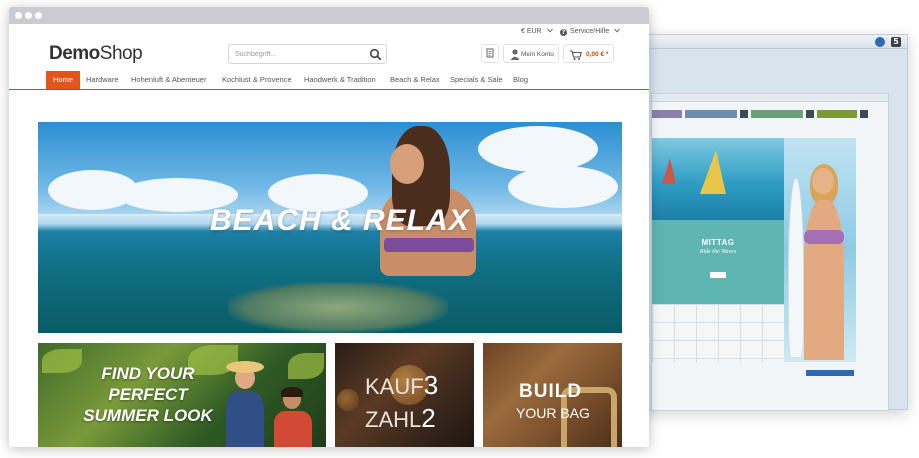 This screenshot has width=919, height=458. I want to click on woman-with-hat, so click(245, 404).